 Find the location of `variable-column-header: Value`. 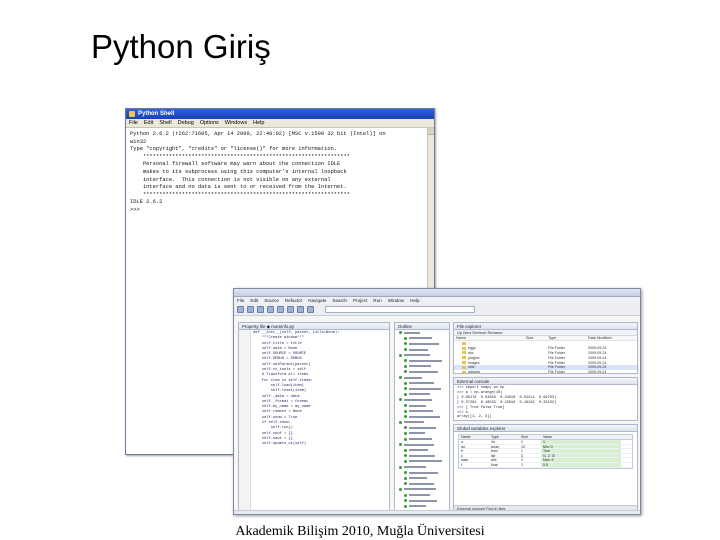

variable-column-header: Value is located at coordinates (581, 437).